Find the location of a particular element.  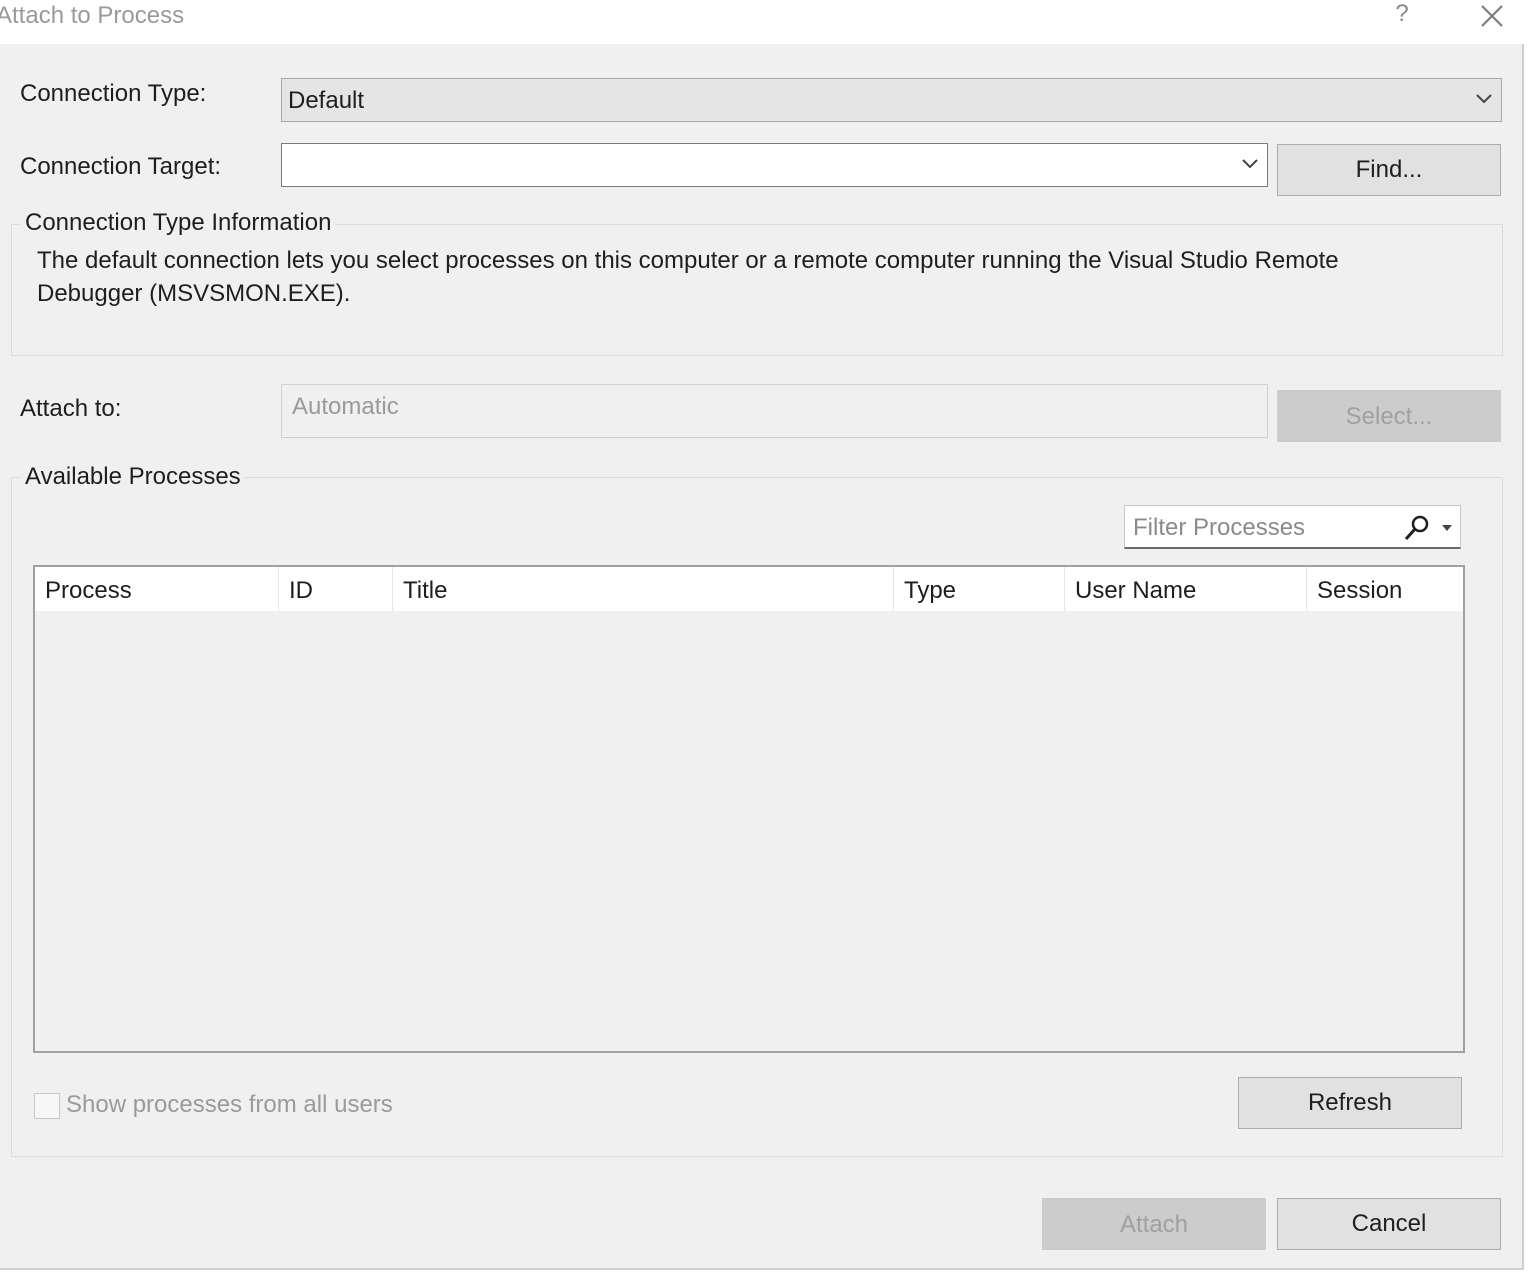

connection-type-value: Default is located at coordinates (326, 100).